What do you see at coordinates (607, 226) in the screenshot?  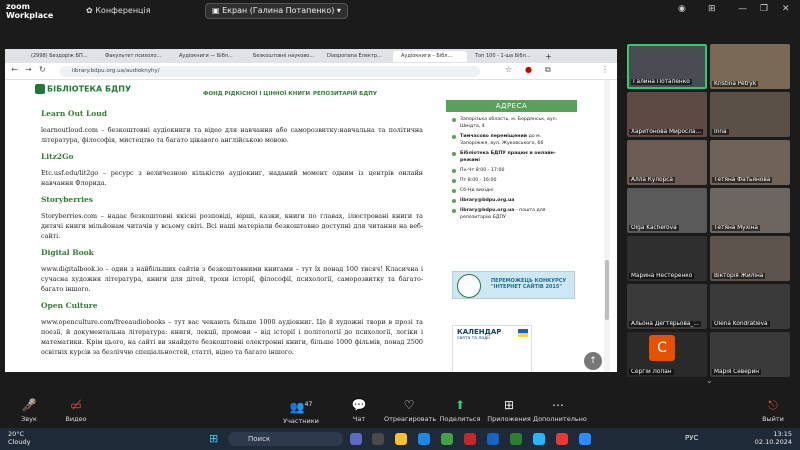 I see `page-scrollbar` at bounding box center [607, 226].